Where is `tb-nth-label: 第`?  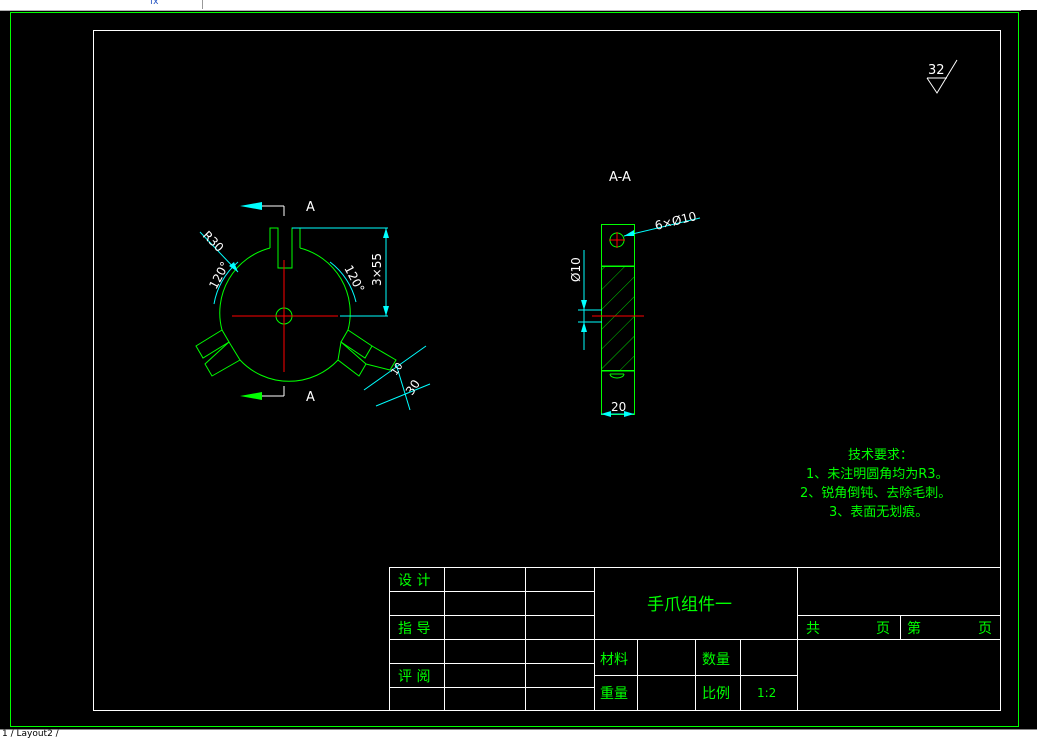
tb-nth-label: 第 is located at coordinates (914, 628).